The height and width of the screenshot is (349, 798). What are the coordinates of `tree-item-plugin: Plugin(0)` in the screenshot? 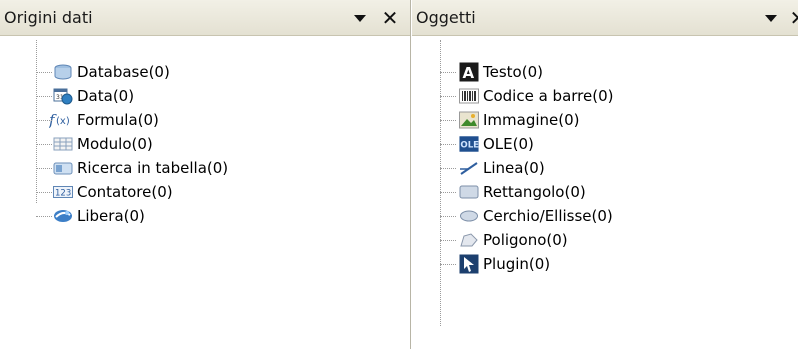 It's located at (495, 264).